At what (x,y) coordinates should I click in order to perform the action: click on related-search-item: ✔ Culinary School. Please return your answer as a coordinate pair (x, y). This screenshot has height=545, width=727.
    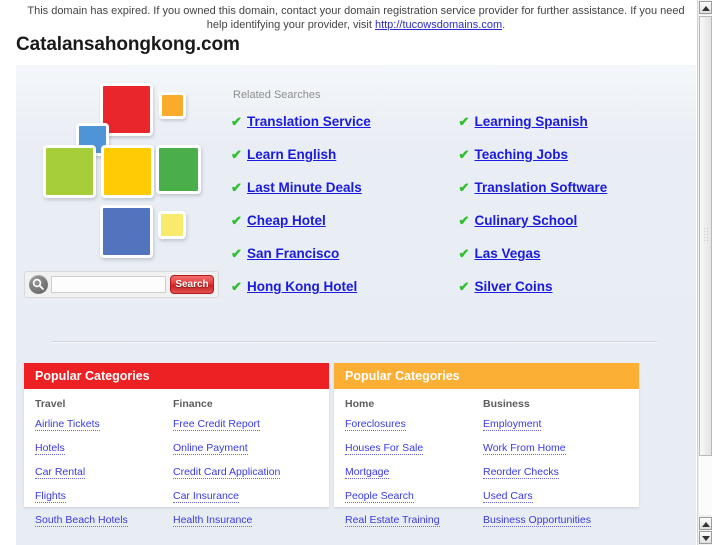
    Looking at the image, I should click on (573, 229).